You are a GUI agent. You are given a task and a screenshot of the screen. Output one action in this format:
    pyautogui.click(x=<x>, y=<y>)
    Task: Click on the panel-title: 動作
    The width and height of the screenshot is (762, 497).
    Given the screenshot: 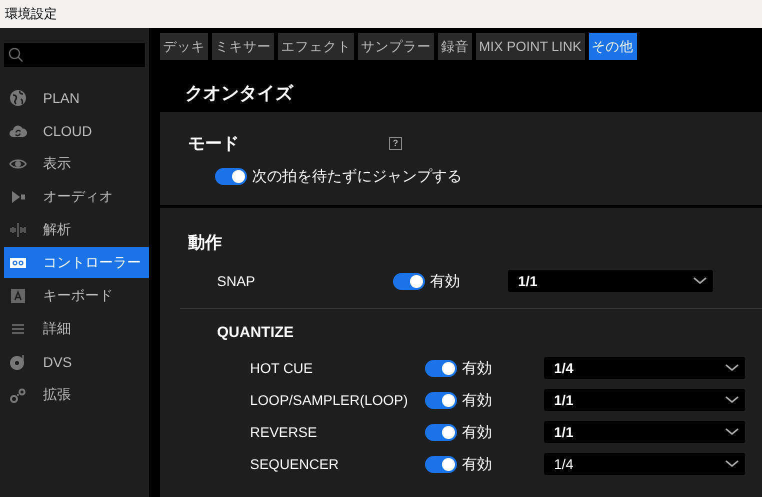 What is the action you would take?
    pyautogui.click(x=205, y=243)
    